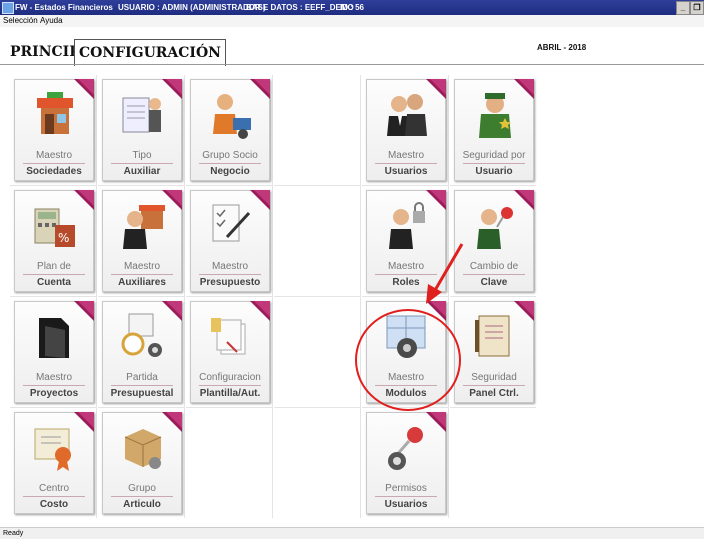 The height and width of the screenshot is (539, 704). What do you see at coordinates (51, 21) in the screenshot?
I see `menu-item-ayuda: Ayuda` at bounding box center [51, 21].